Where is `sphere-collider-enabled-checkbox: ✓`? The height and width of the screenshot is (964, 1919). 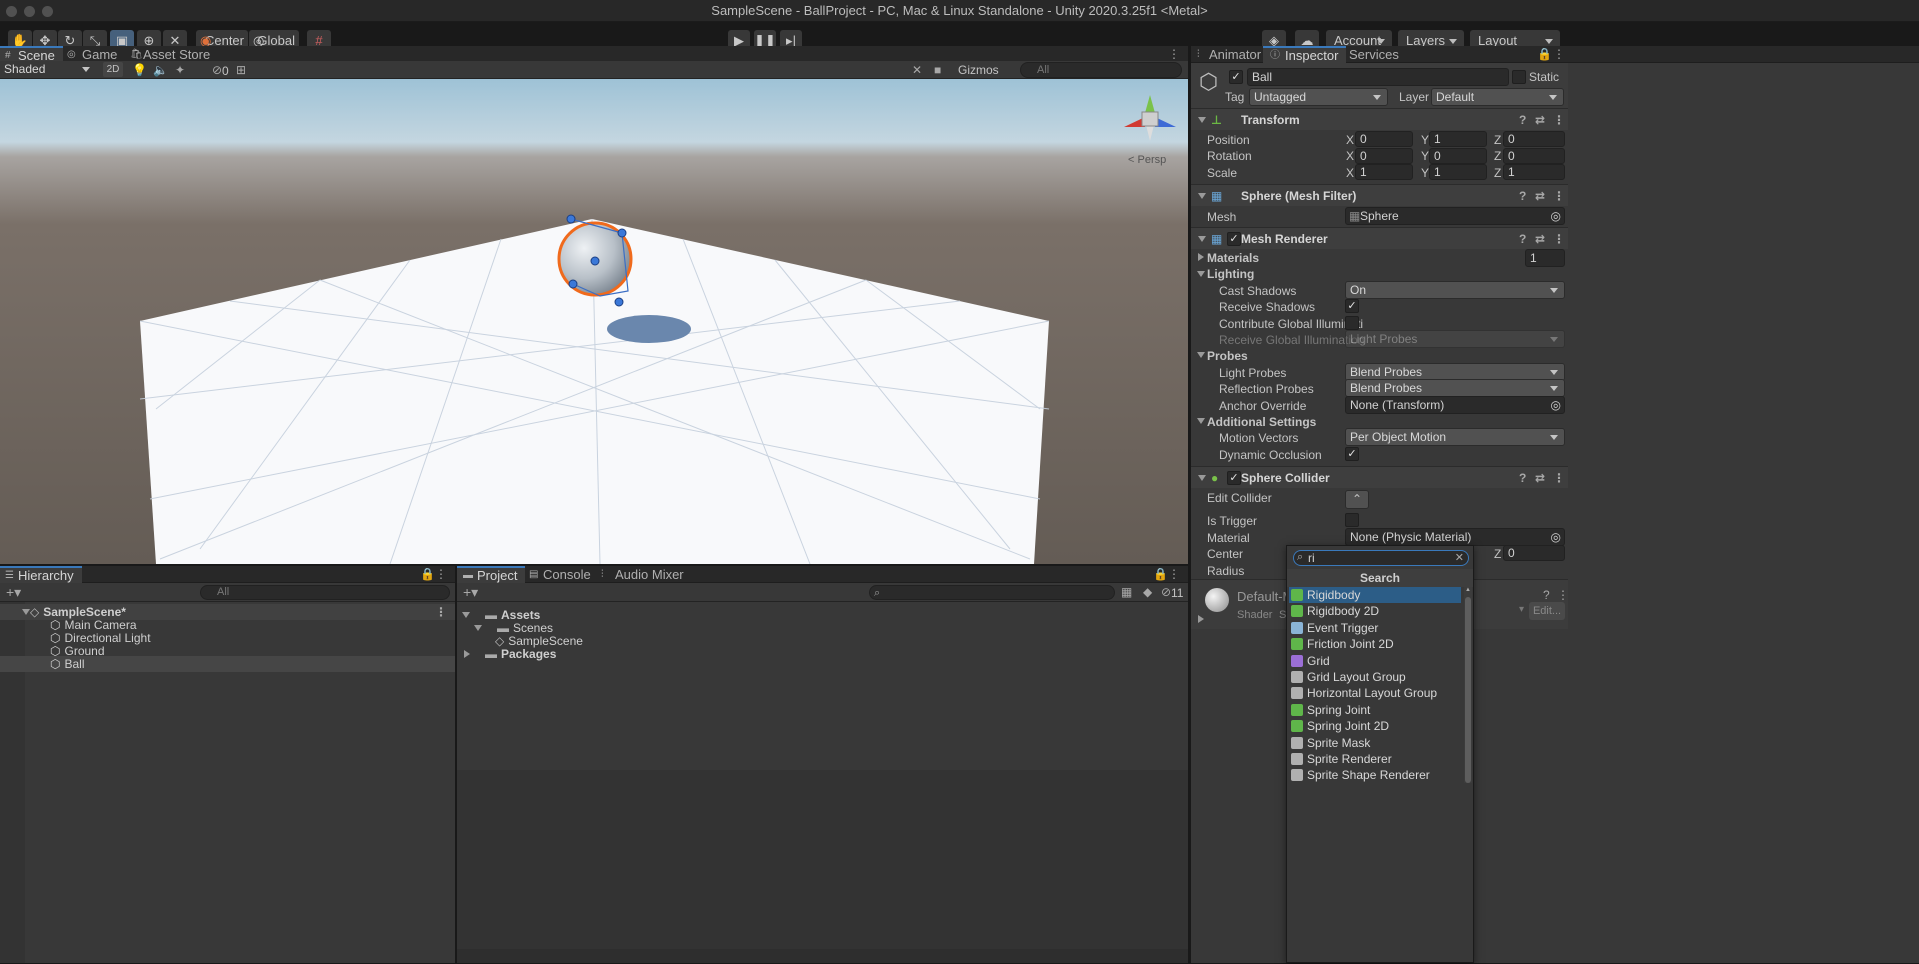 sphere-collider-enabled-checkbox: ✓ is located at coordinates (1234, 478).